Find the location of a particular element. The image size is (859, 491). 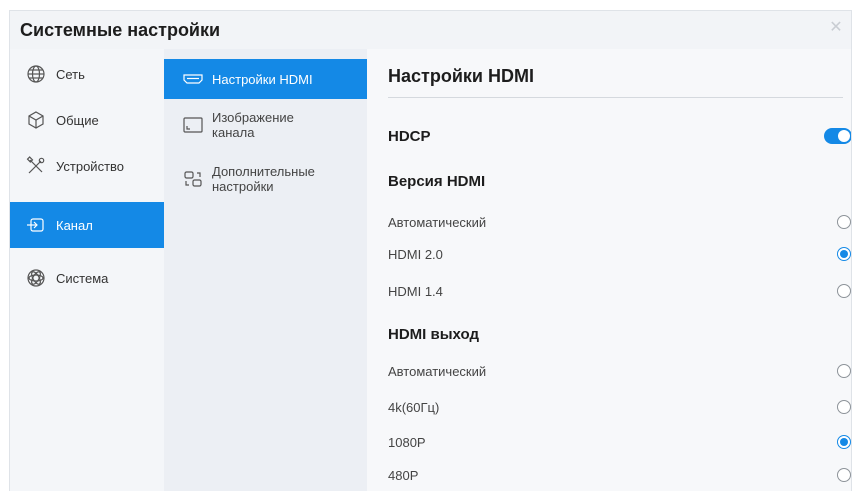

hdmi-output-option: 480P is located at coordinates (619, 475).